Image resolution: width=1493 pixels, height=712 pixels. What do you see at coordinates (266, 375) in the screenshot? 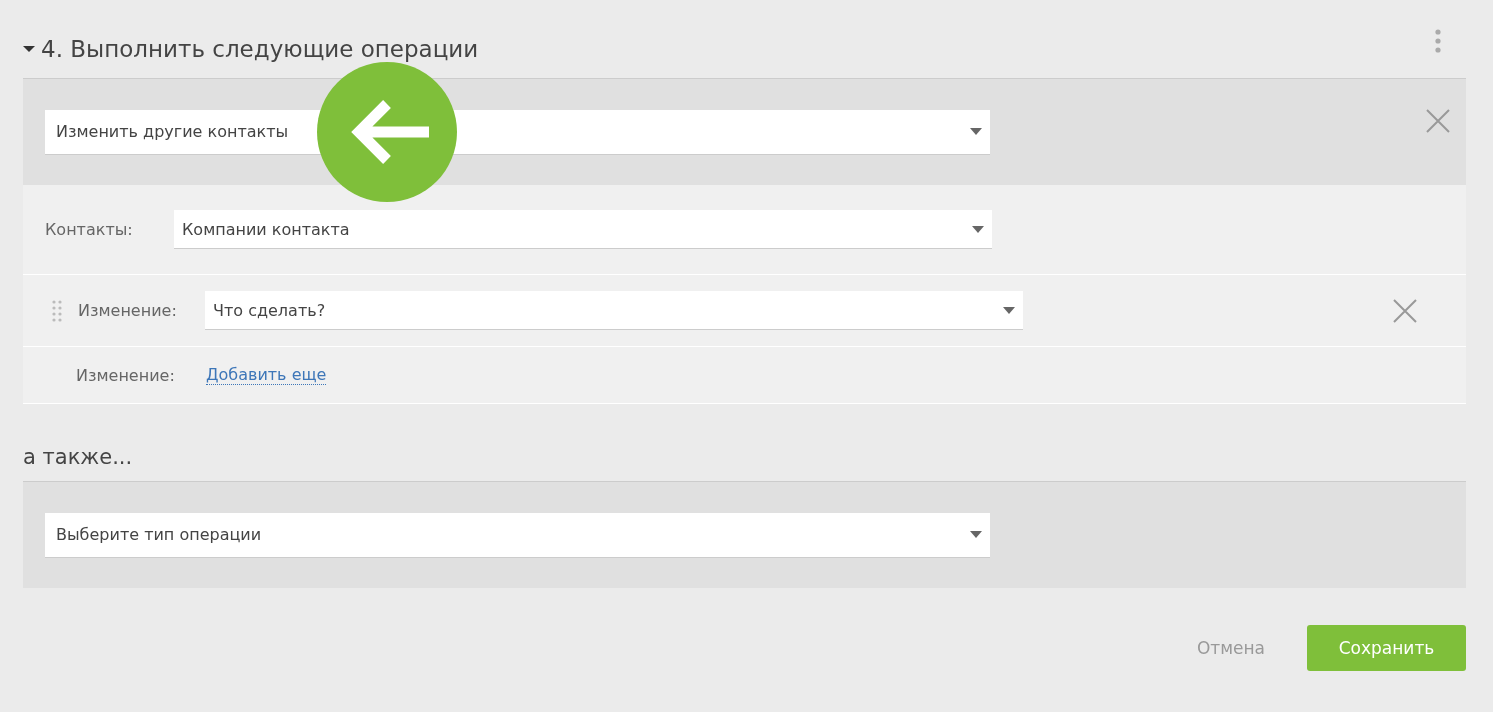
I see `add-more-link: Добавить еще` at bounding box center [266, 375].